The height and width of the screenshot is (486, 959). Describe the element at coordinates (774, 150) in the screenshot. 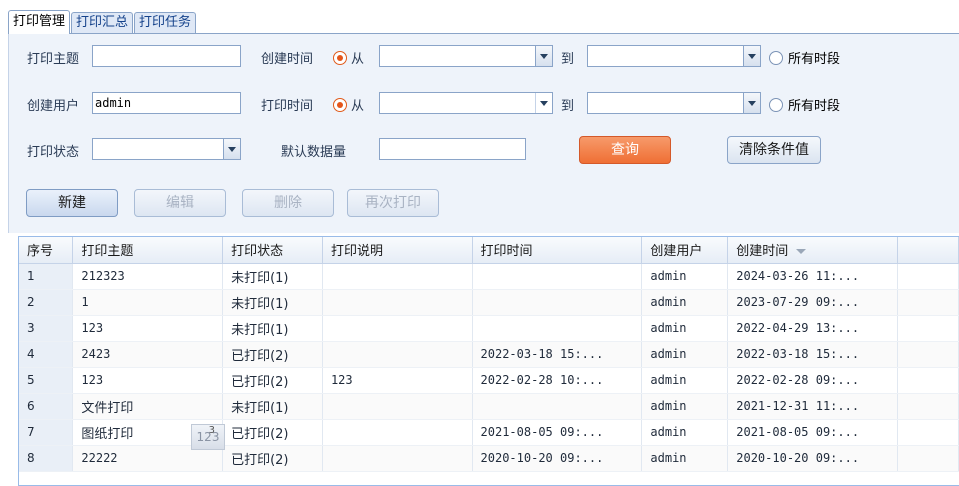

I see `clear-conditions-button: 清除条件值` at that location.